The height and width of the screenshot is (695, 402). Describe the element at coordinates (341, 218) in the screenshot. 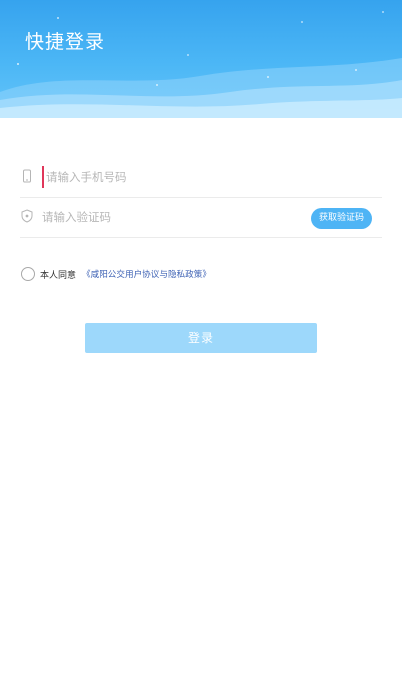

I see `get-code-button: 获取验证码` at that location.